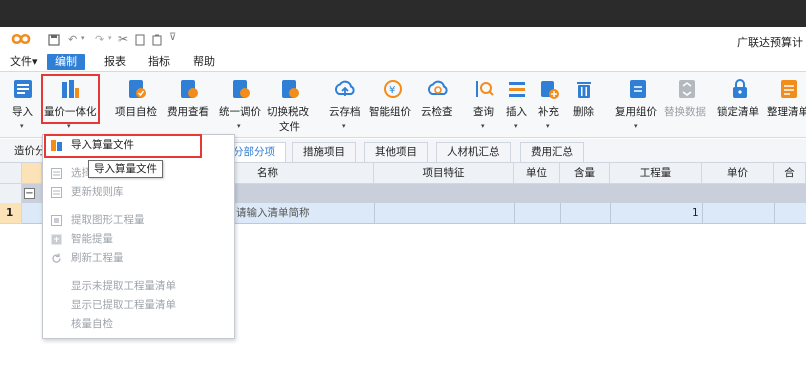 This screenshot has height=392, width=806. Describe the element at coordinates (790, 173) in the screenshot. I see `grid-header-combined: 合` at that location.